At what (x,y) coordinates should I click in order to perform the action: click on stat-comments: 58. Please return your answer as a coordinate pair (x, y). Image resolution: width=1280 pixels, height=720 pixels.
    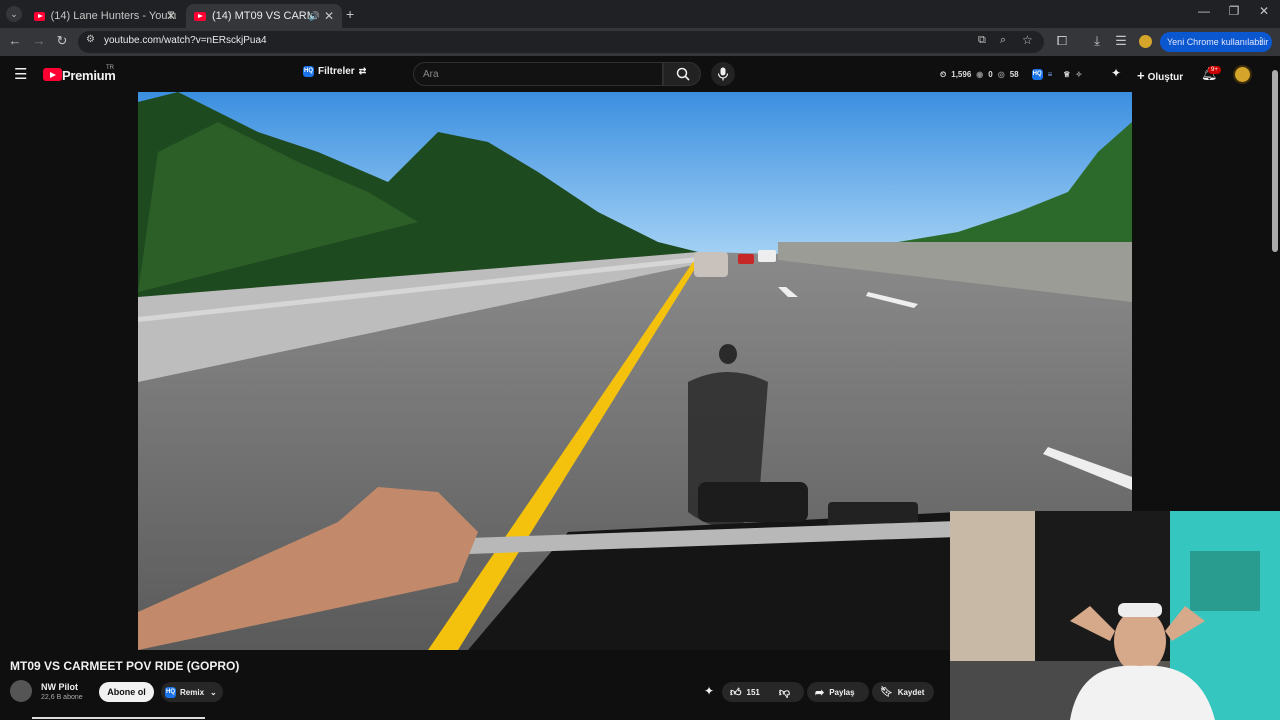
    Looking at the image, I should click on (1014, 74).